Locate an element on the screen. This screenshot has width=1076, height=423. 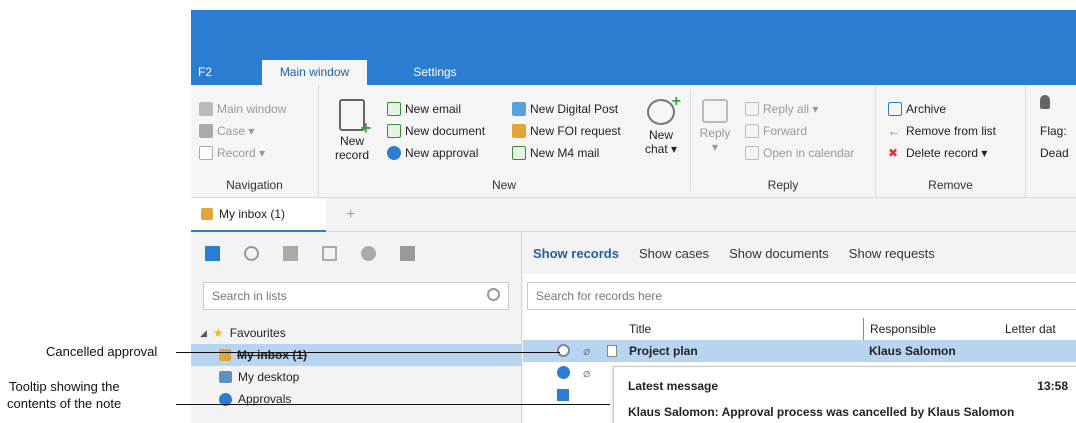
tooltip-time: 13:58 is located at coordinates (1052, 386).